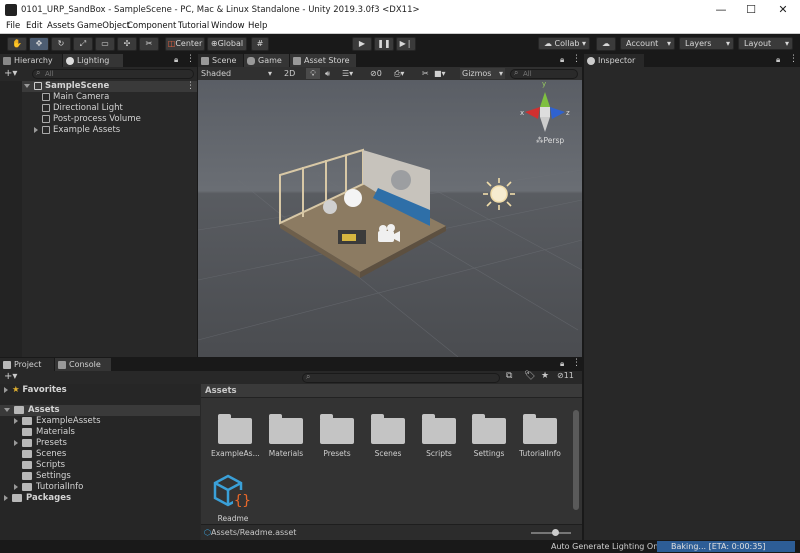  Describe the element at coordinates (31, 60) in the screenshot. I see `tab-hierarchy: Hierarchy` at that location.